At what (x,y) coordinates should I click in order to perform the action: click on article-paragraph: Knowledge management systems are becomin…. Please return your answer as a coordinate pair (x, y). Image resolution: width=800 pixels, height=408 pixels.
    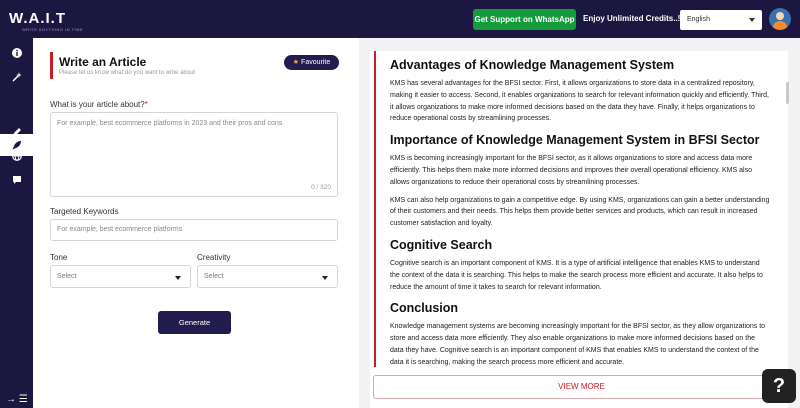
    Looking at the image, I should click on (578, 344).